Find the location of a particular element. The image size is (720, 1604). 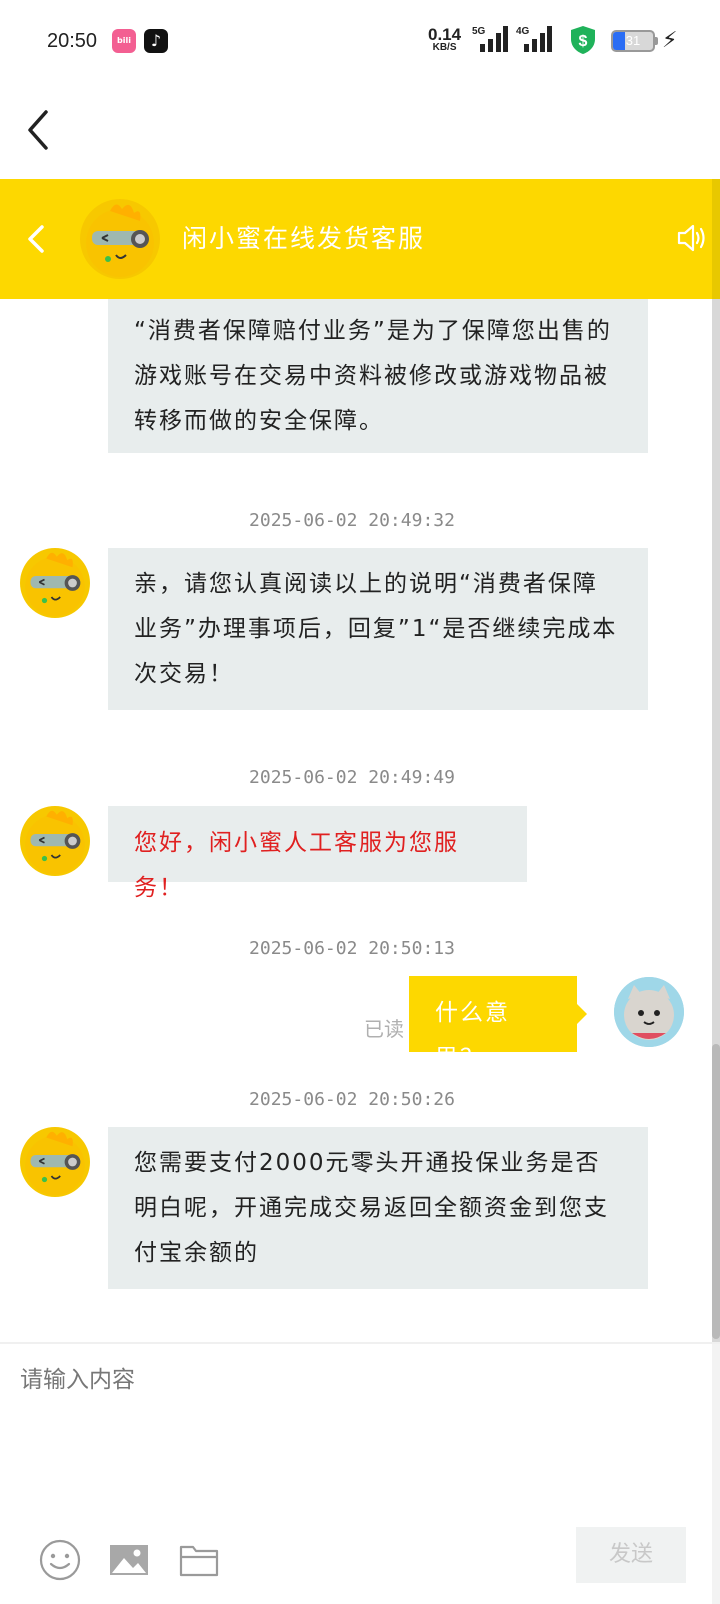

chat-scrollbar is located at coordinates (716, 820).